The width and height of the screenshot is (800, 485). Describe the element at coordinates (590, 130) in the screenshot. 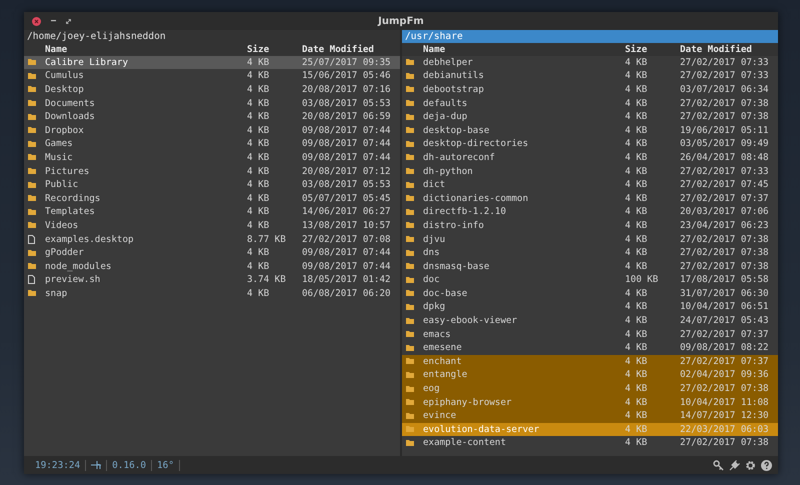

I see `file-row: desktop-base 4 KB 19/06/2017 05:11` at that location.